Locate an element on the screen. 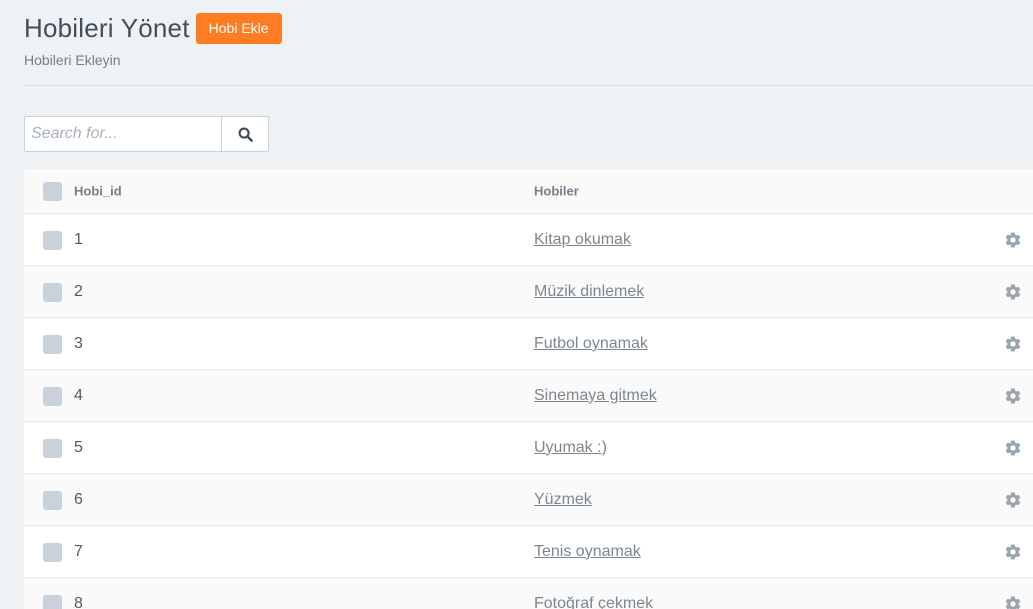  table-row: 4 Sinemaya gitmek is located at coordinates (528, 396).